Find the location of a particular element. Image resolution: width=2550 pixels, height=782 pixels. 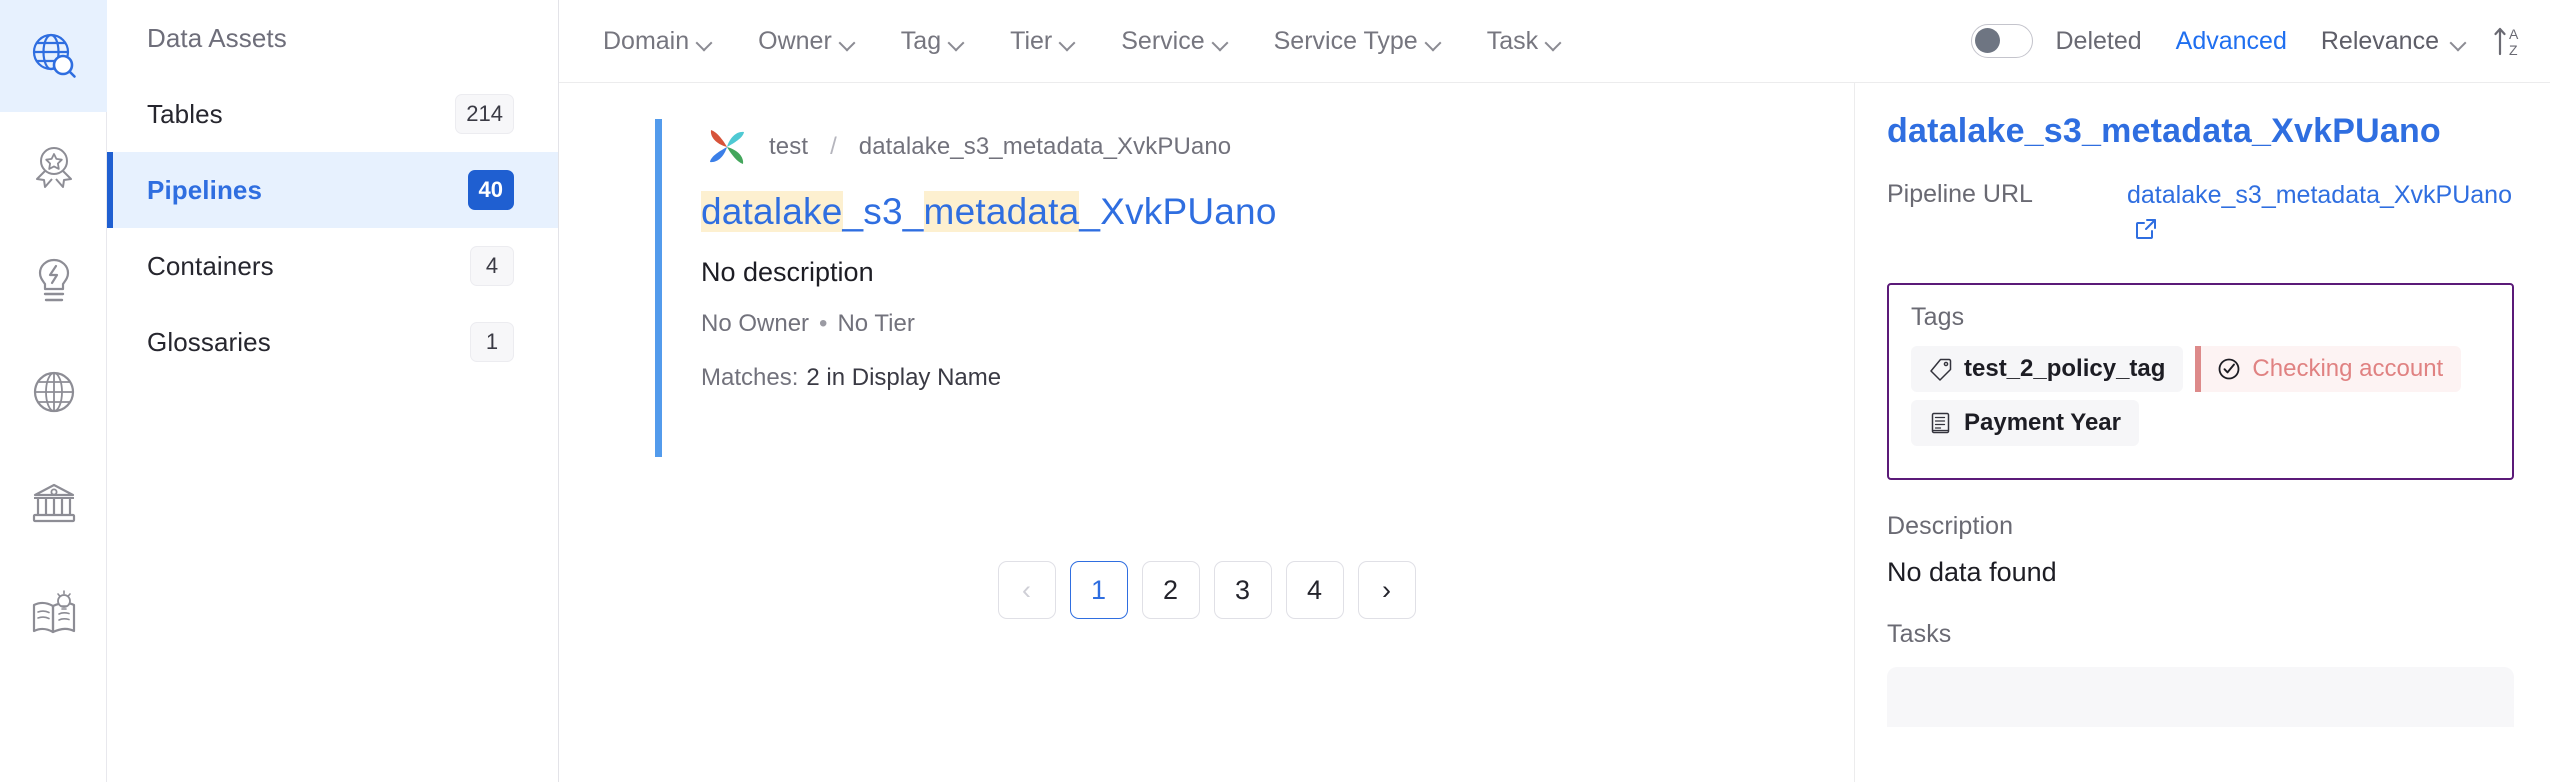

tags-label: Tags is located at coordinates (1938, 316).